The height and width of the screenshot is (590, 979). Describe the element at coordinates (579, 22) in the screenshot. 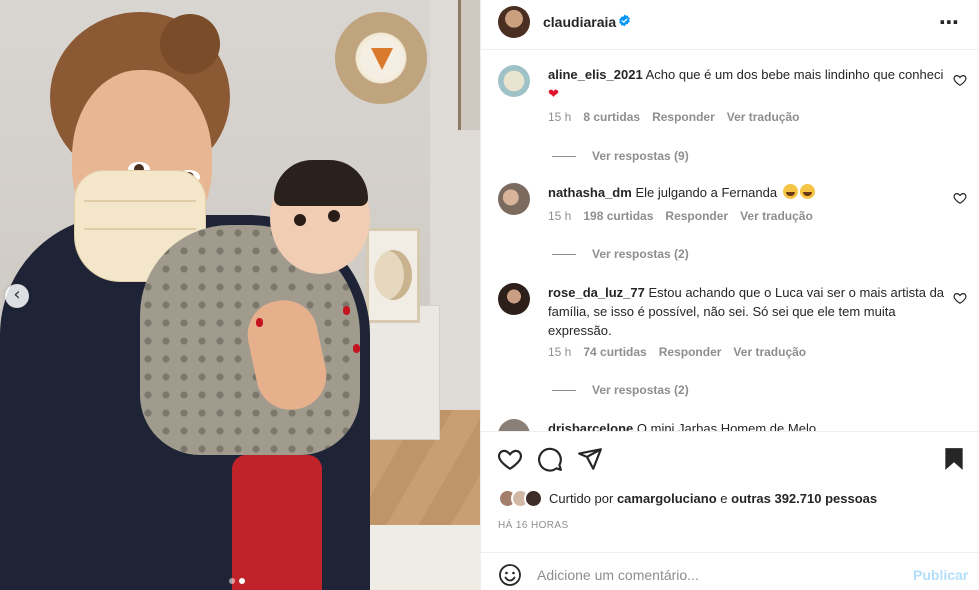

I see `author-username: claudiaraia` at that location.